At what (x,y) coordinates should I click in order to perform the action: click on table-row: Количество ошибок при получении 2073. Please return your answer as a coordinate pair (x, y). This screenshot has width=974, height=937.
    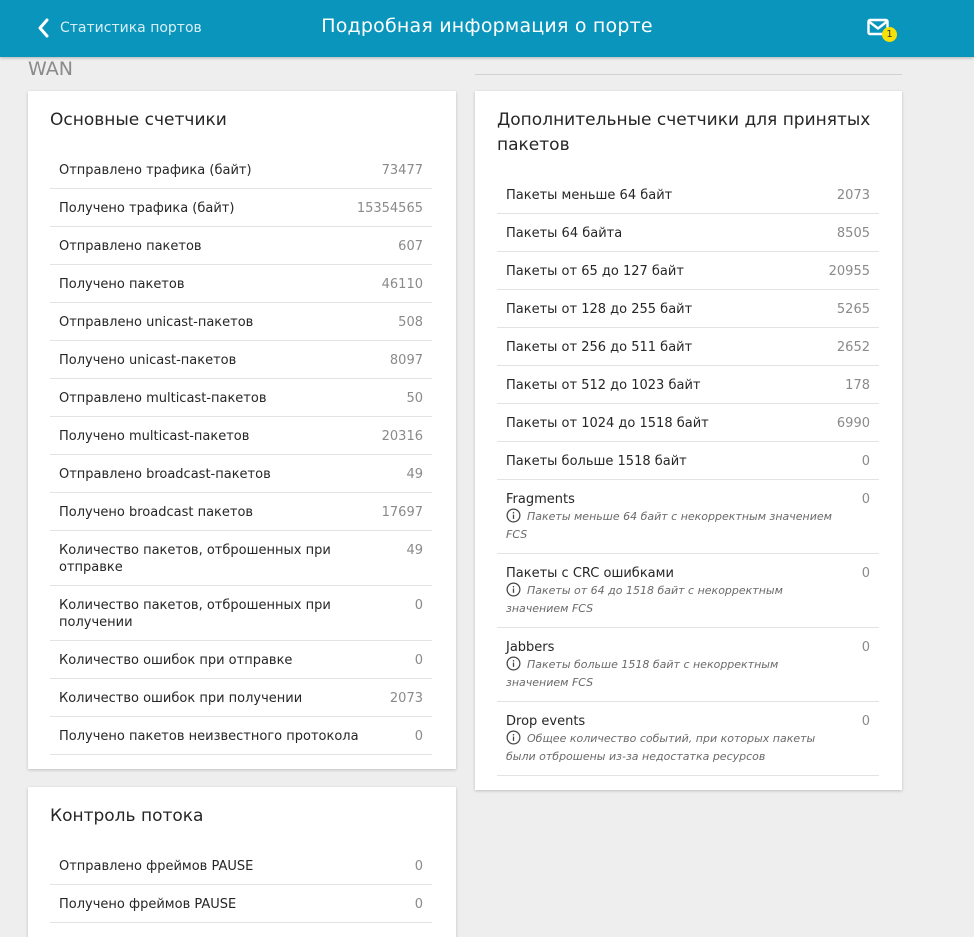
    Looking at the image, I should click on (241, 698).